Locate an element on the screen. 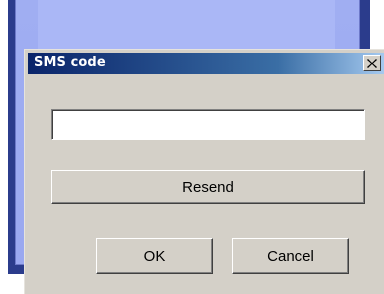  dialog-title: SMS code is located at coordinates (70, 62).